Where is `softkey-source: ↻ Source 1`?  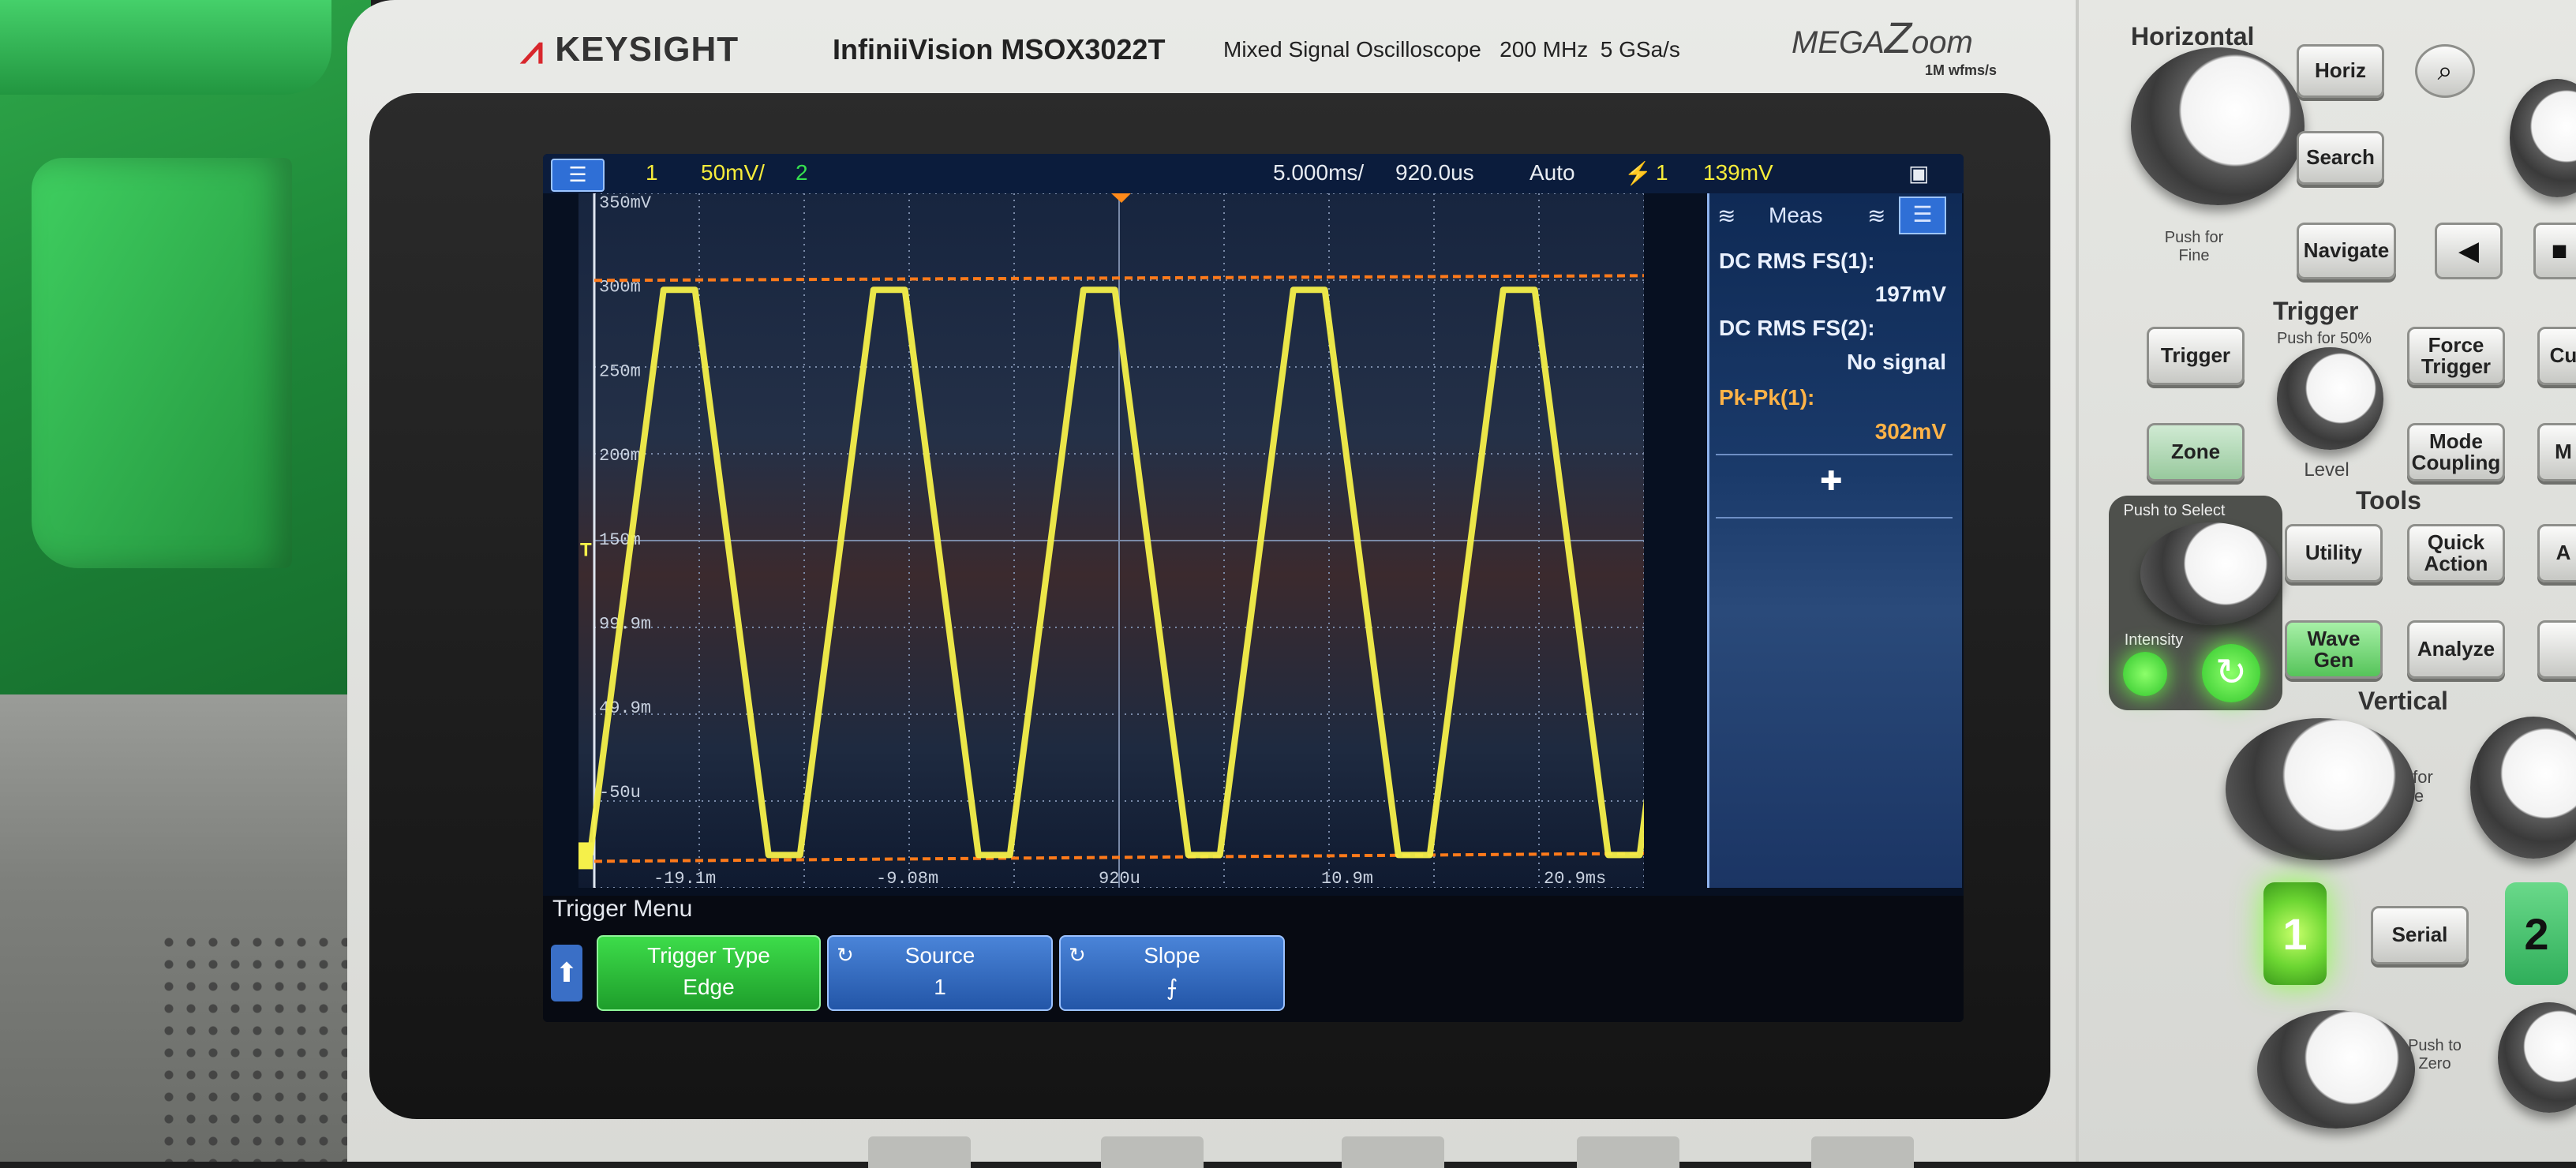
softkey-source: ↻ Source 1 is located at coordinates (940, 973).